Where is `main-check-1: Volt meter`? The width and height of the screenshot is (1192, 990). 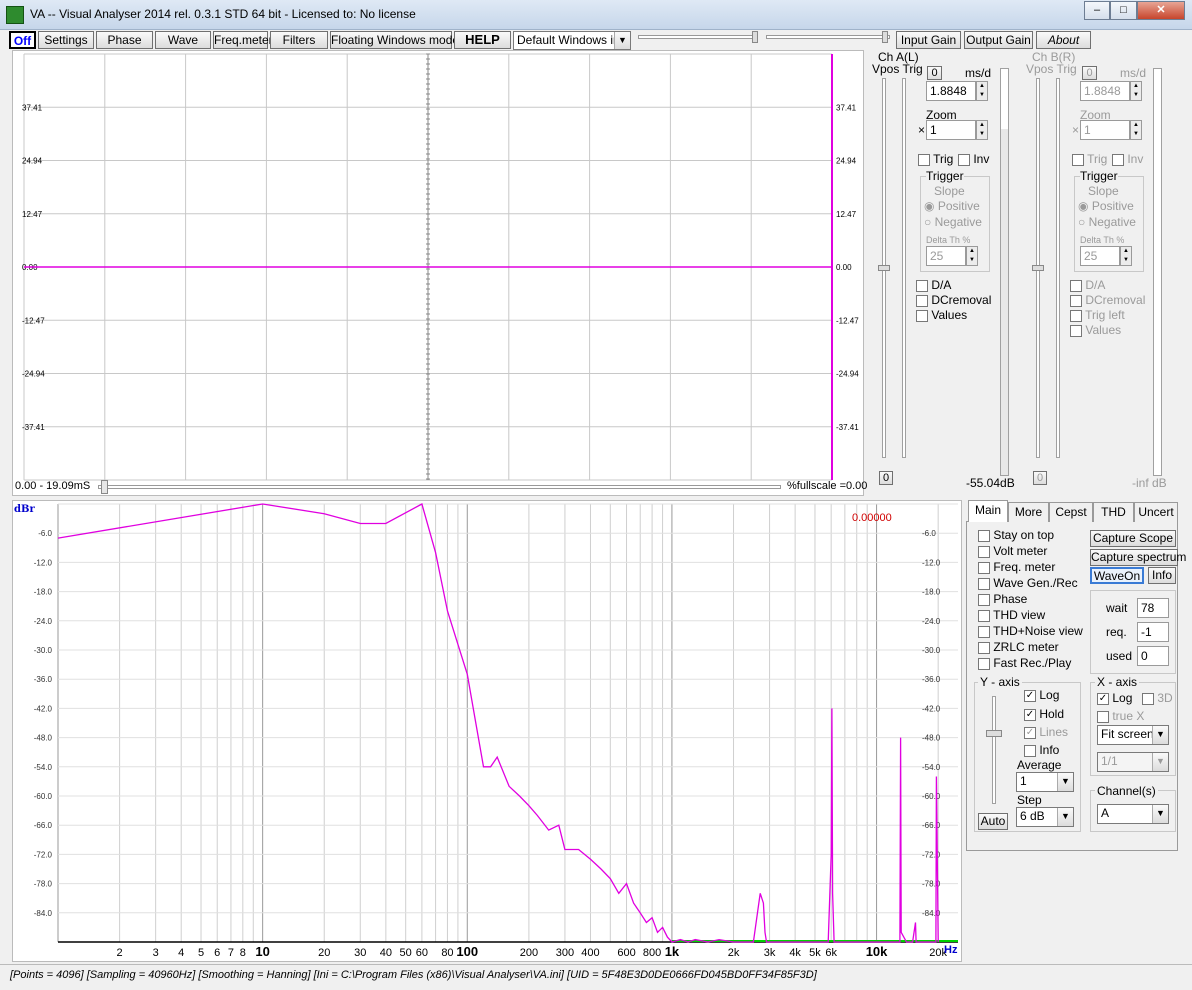 main-check-1: Volt meter is located at coordinates (1012, 551).